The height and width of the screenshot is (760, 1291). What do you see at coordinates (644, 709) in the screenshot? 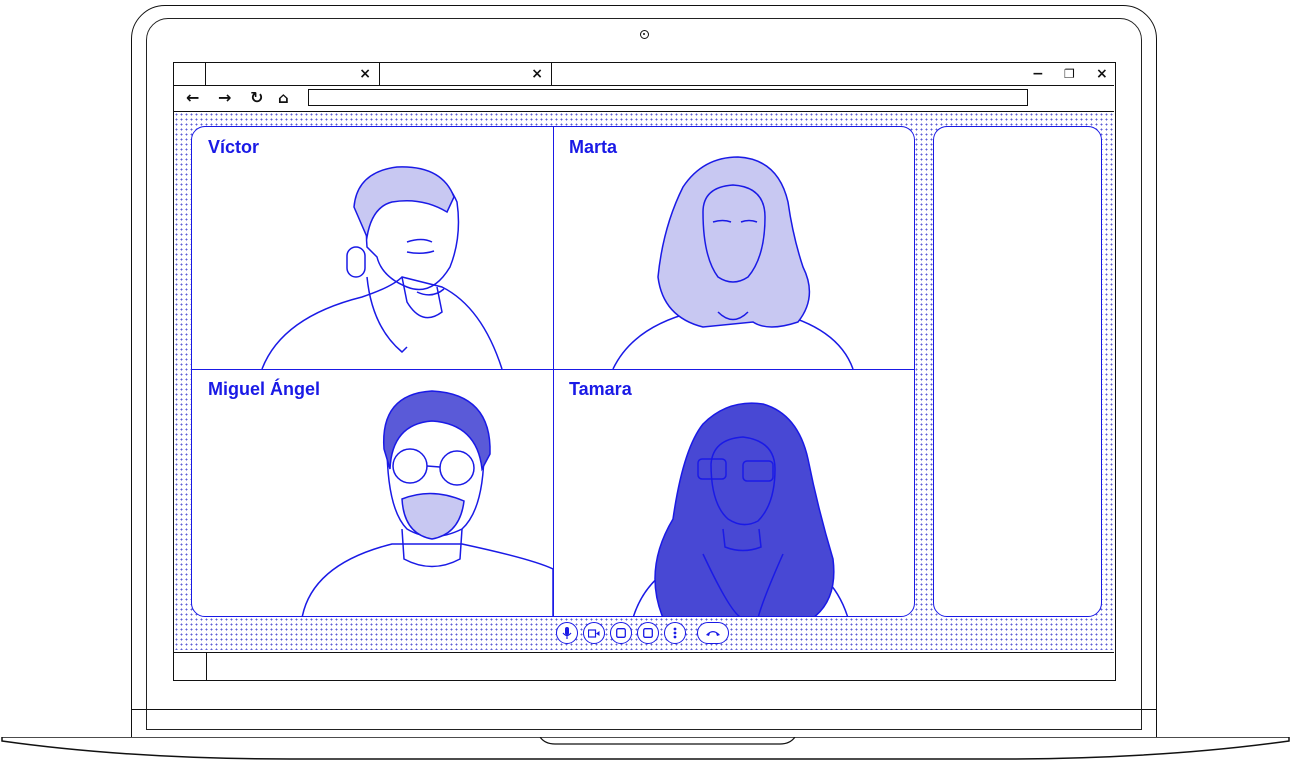
I see `bezel-bottom-line` at bounding box center [644, 709].